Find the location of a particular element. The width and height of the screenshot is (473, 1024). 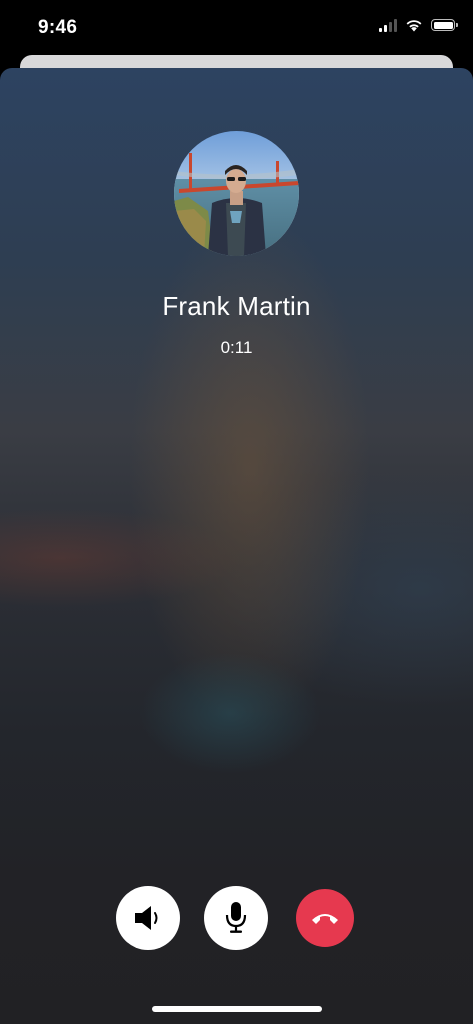

mute-button is located at coordinates (236, 918).